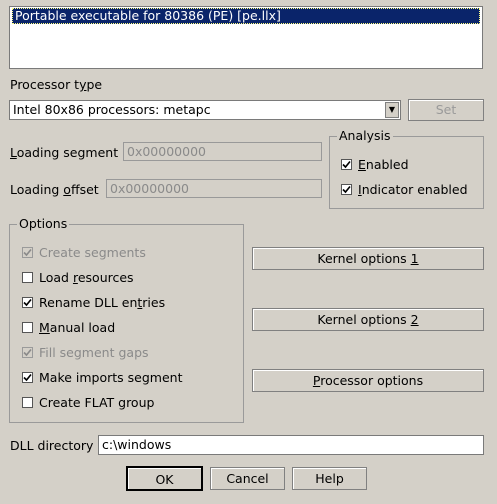 Image resolution: width=497 pixels, height=504 pixels. What do you see at coordinates (64, 152) in the screenshot?
I see `loading-segment-label: Loading segment` at bounding box center [64, 152].